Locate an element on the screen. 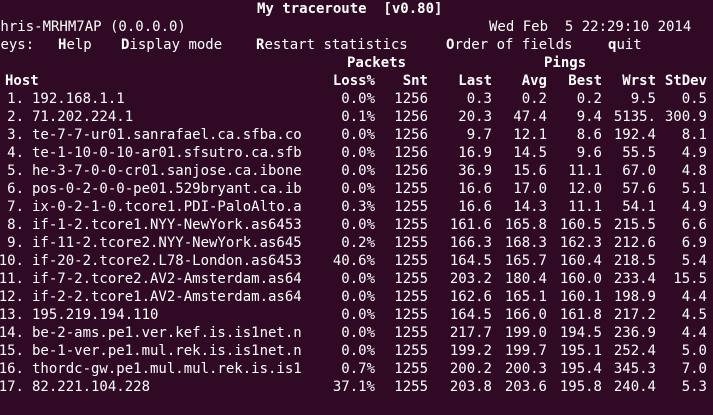 This screenshot has height=415, width=713. hop-loss: 0.3% is located at coordinates (358, 207).